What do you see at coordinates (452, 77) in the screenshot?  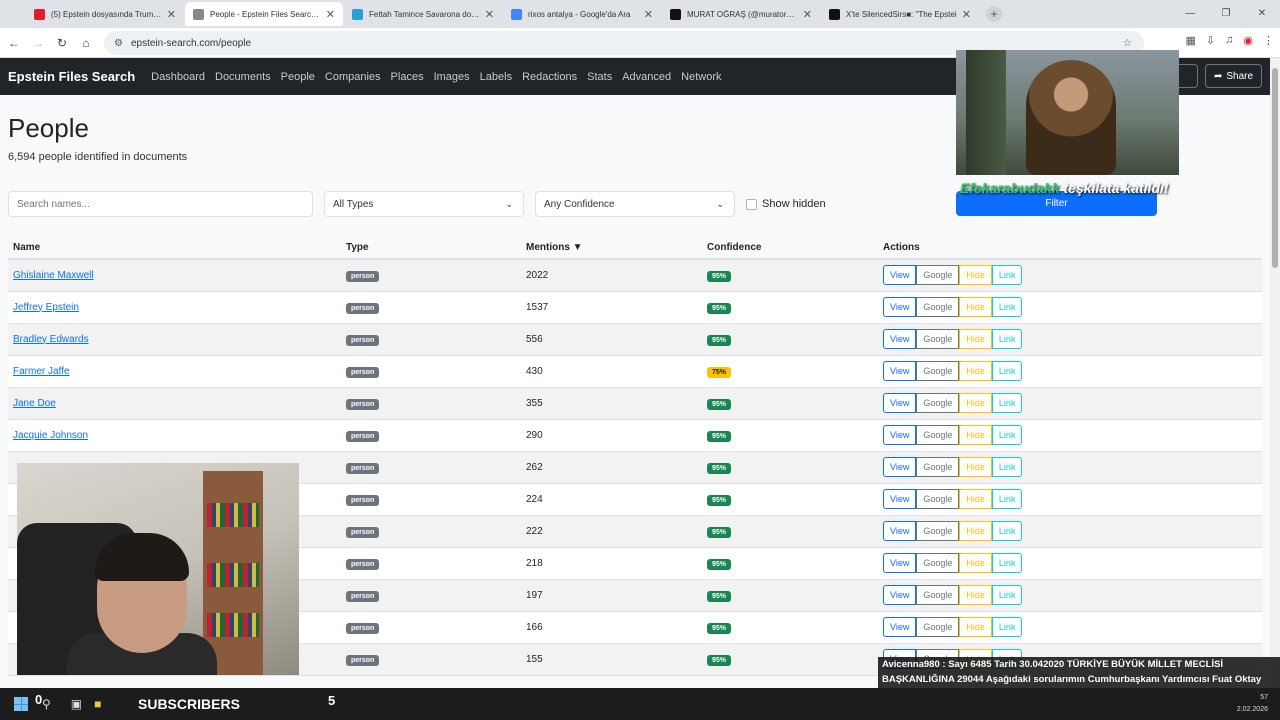 I see `nav-link: Images` at bounding box center [452, 77].